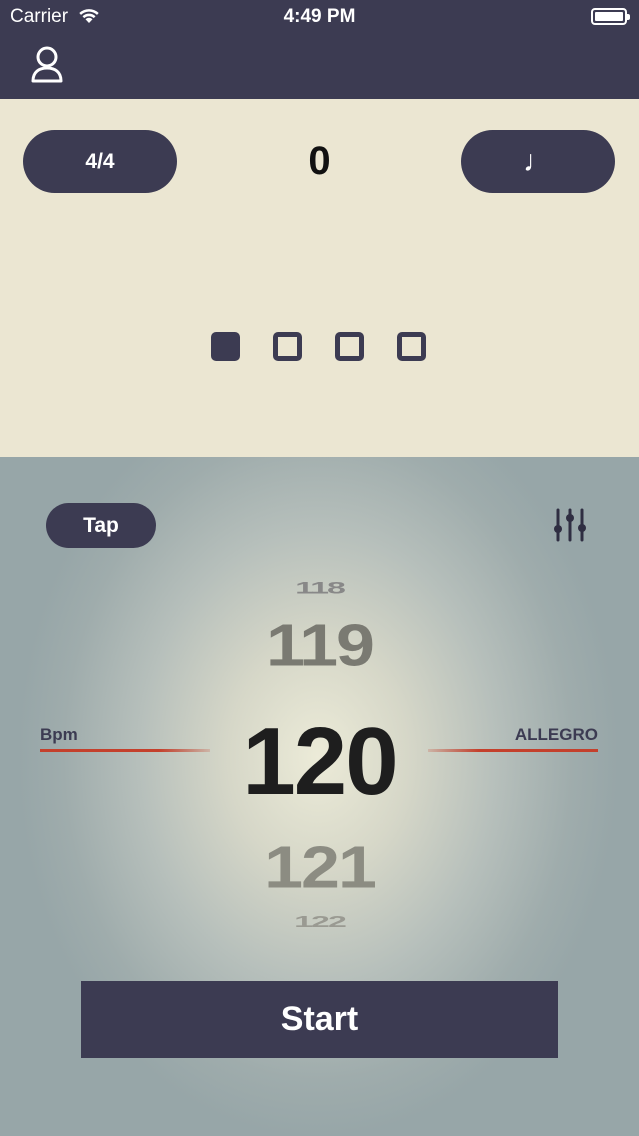 The image size is (639, 1136). What do you see at coordinates (513, 750) in the screenshot?
I see `tempo-name-underline` at bounding box center [513, 750].